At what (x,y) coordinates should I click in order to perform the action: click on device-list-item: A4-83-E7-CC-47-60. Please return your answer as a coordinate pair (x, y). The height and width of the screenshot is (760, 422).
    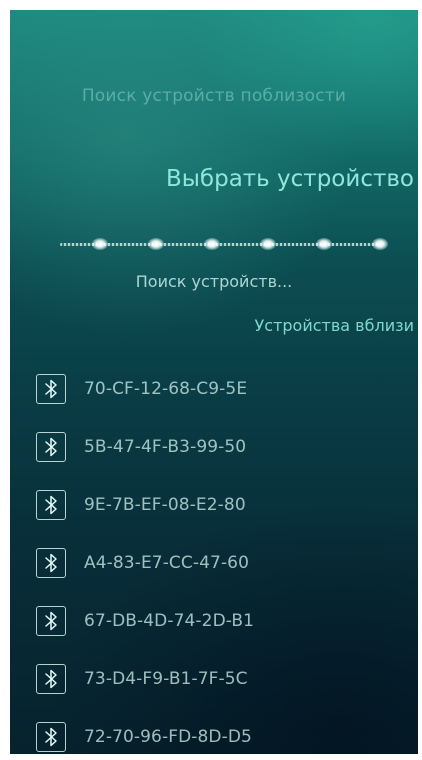
    Looking at the image, I should click on (214, 563).